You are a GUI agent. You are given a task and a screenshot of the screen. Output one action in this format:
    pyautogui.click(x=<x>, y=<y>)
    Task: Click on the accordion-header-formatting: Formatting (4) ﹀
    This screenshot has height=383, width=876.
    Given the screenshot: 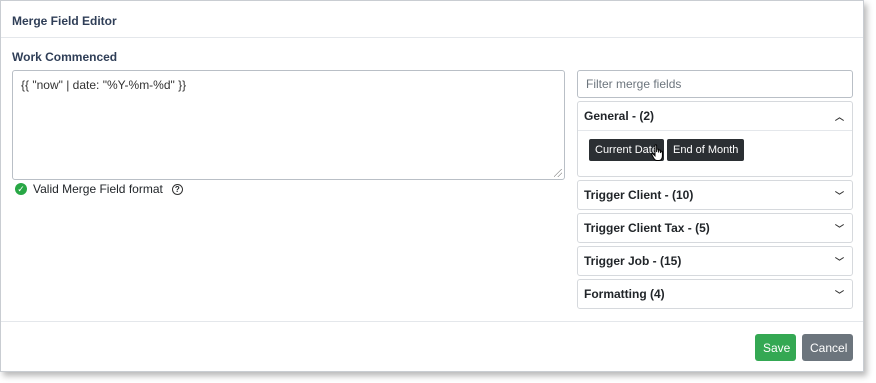 What is the action you would take?
    pyautogui.click(x=715, y=294)
    